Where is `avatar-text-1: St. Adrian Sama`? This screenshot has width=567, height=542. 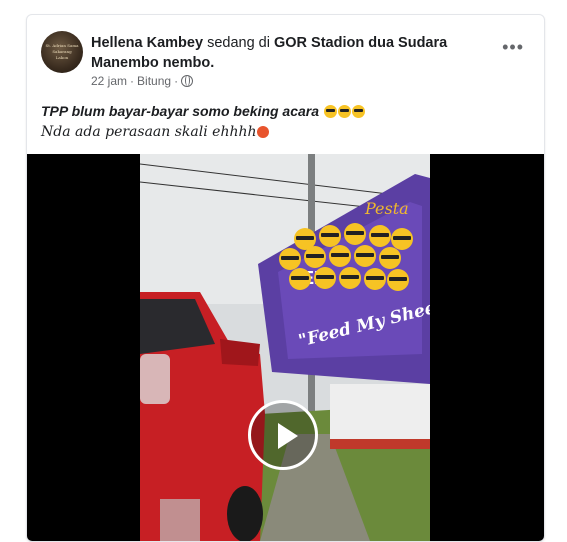
avatar-text-1: St. Adrian Sama is located at coordinates (62, 45).